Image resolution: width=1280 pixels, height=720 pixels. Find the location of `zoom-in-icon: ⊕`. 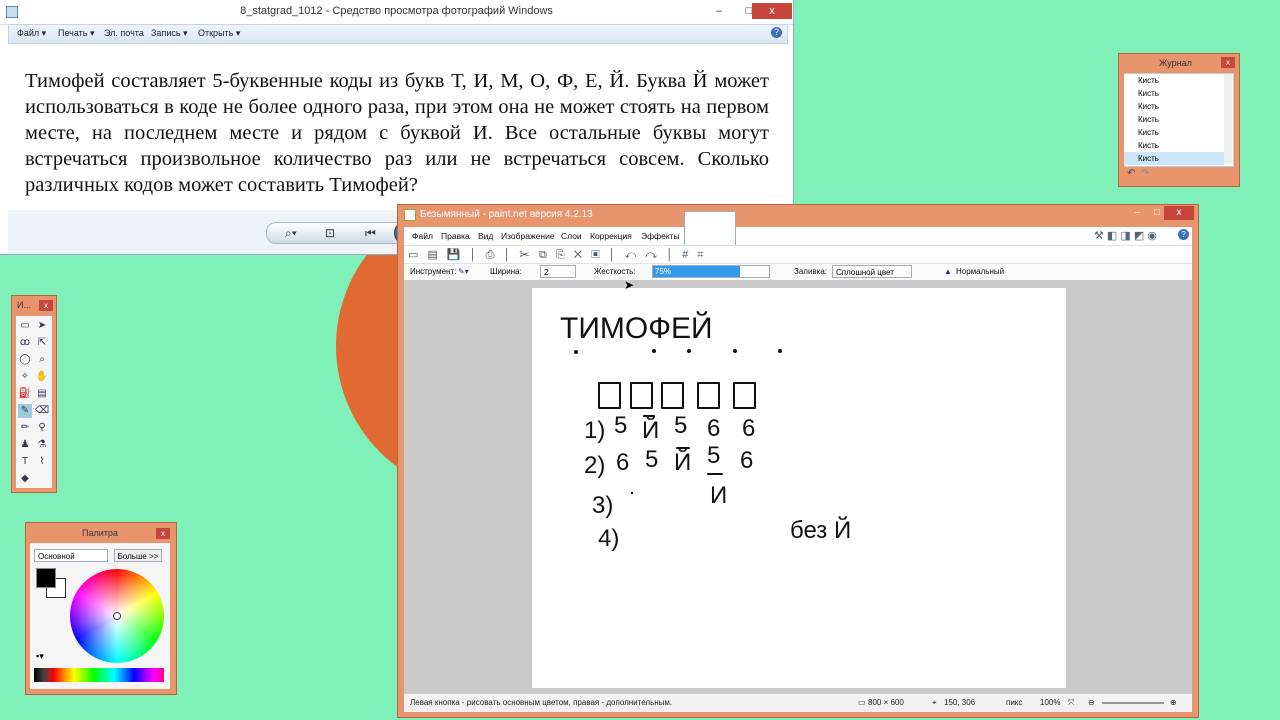

zoom-in-icon: ⊕ is located at coordinates (1173, 702).